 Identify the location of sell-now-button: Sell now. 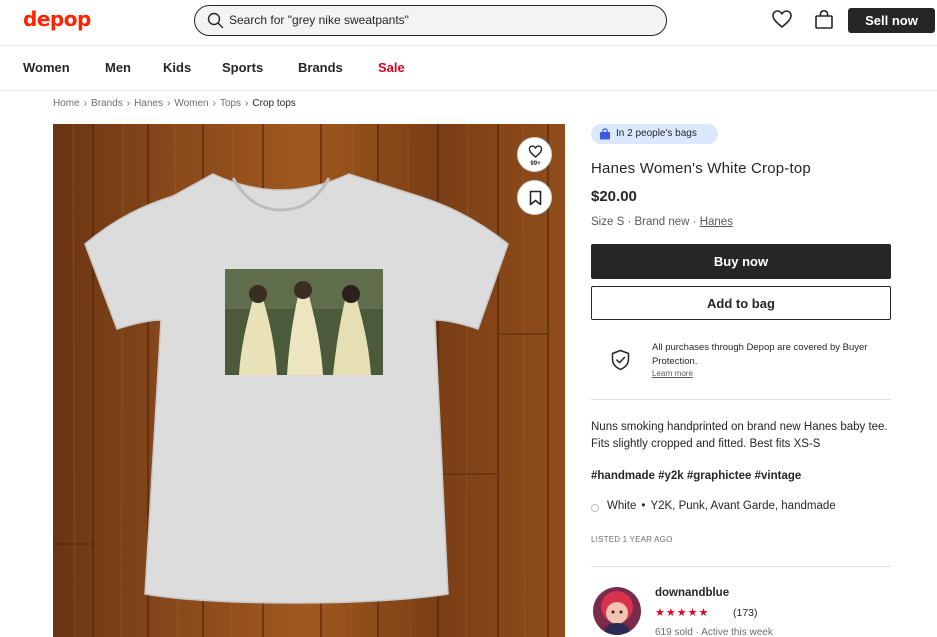
(891, 20).